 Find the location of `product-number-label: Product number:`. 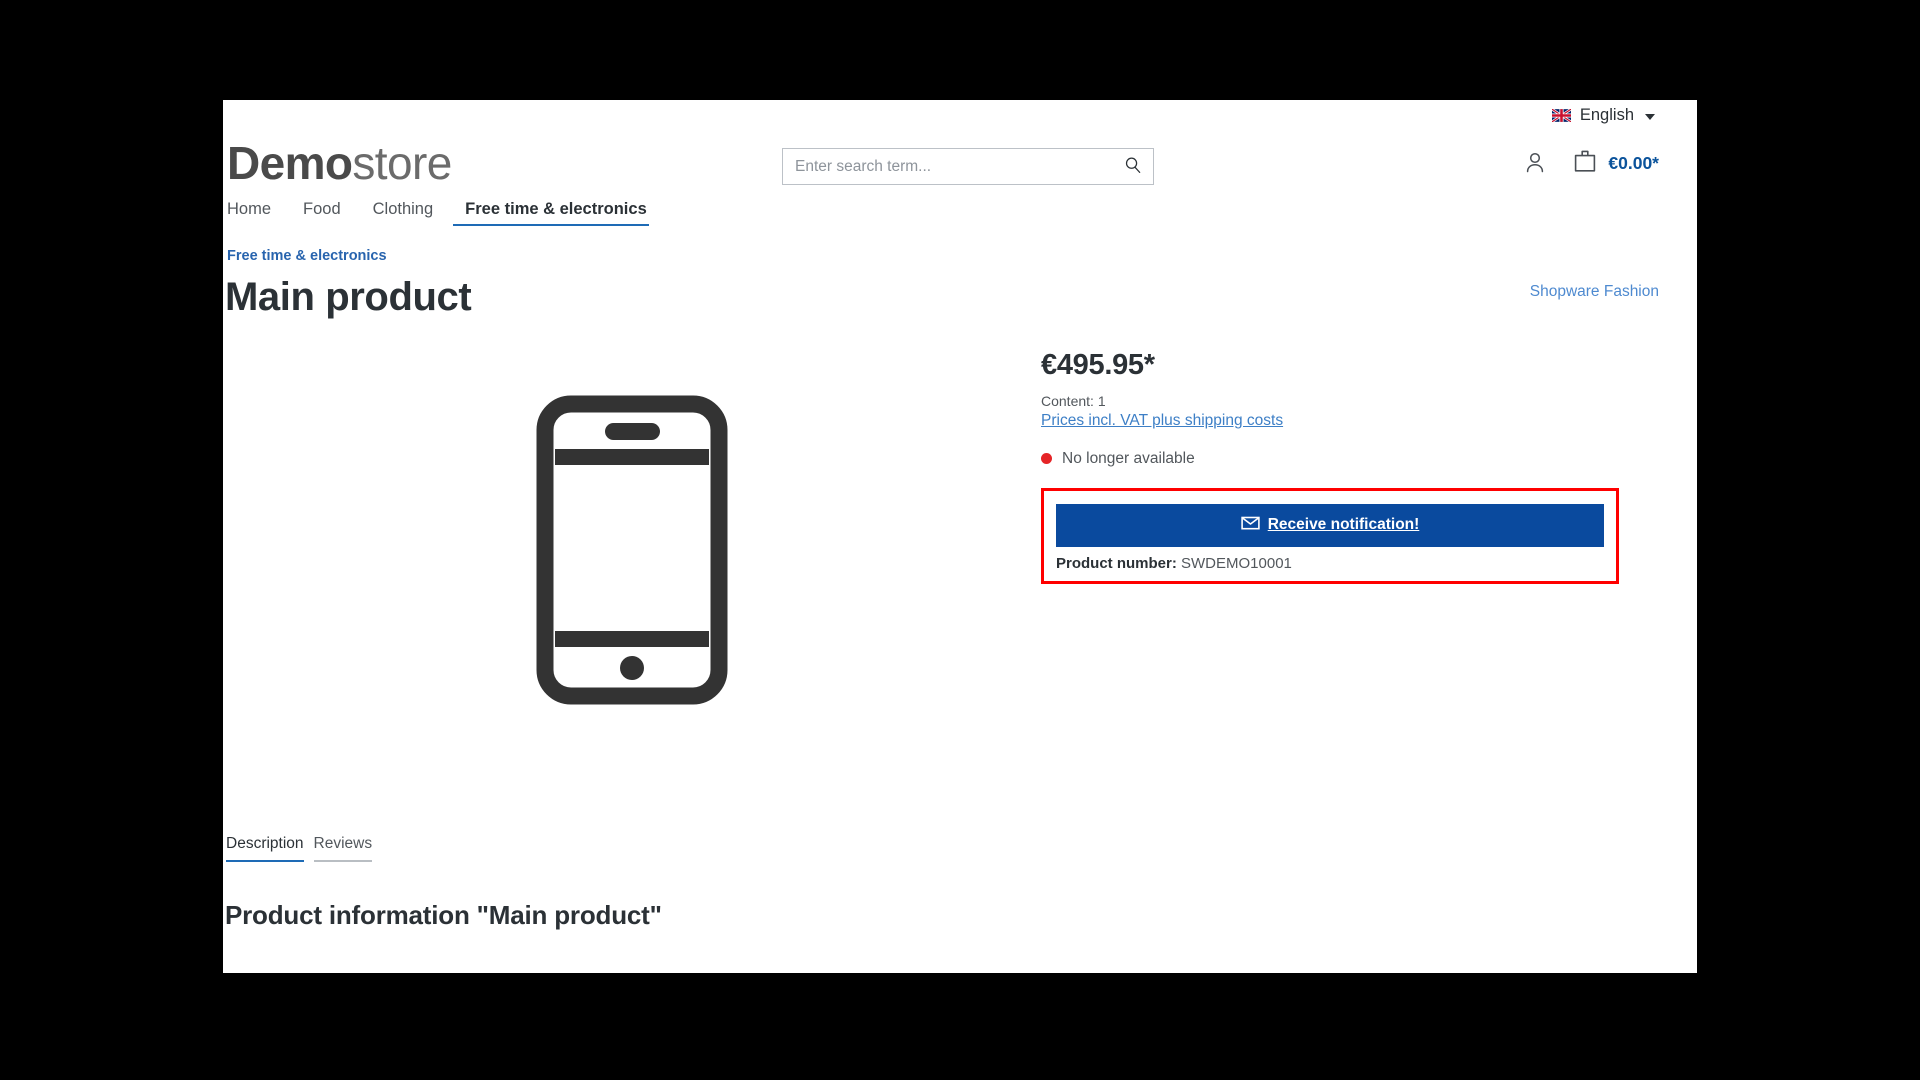

product-number-label: Product number: is located at coordinates (1116, 563).